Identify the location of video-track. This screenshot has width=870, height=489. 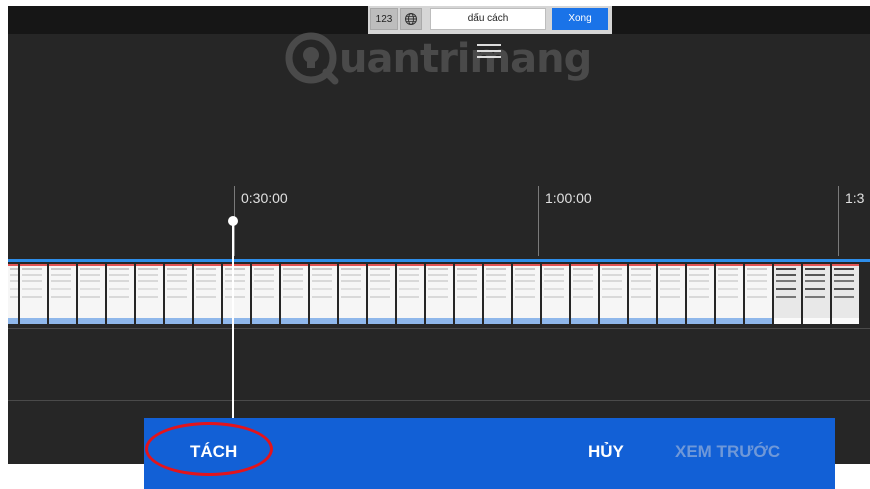
(439, 294).